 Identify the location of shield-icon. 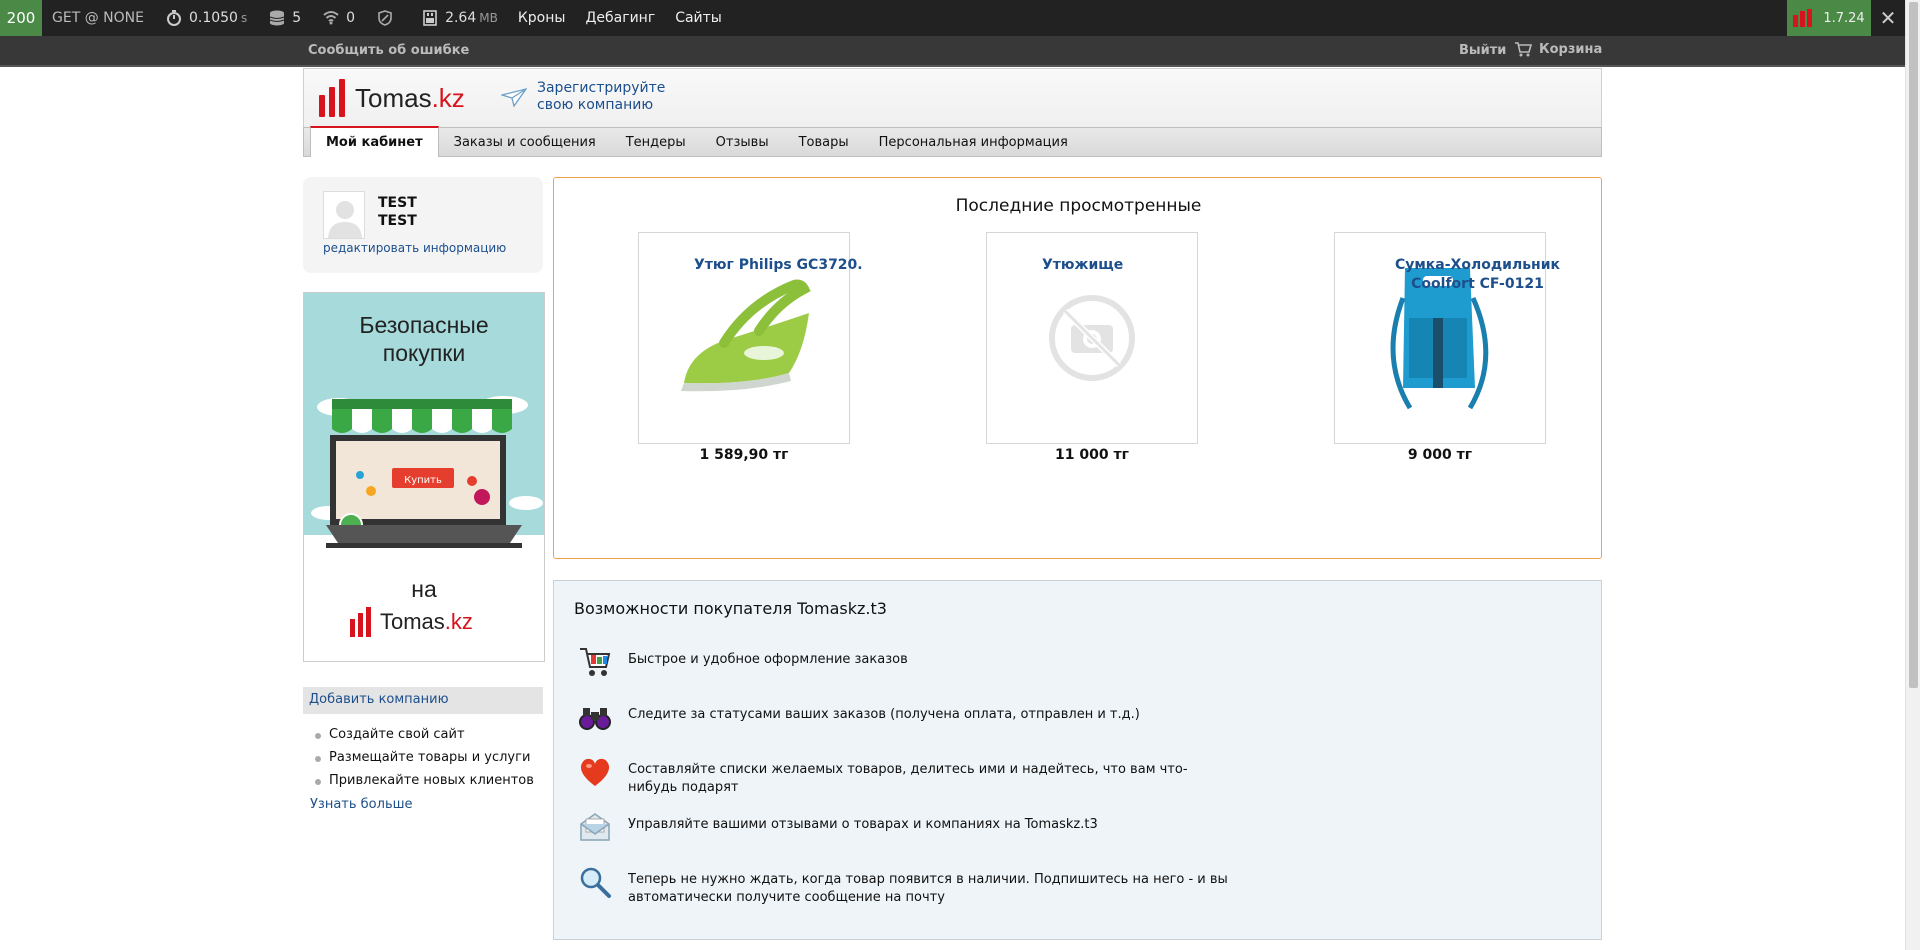
(385, 18).